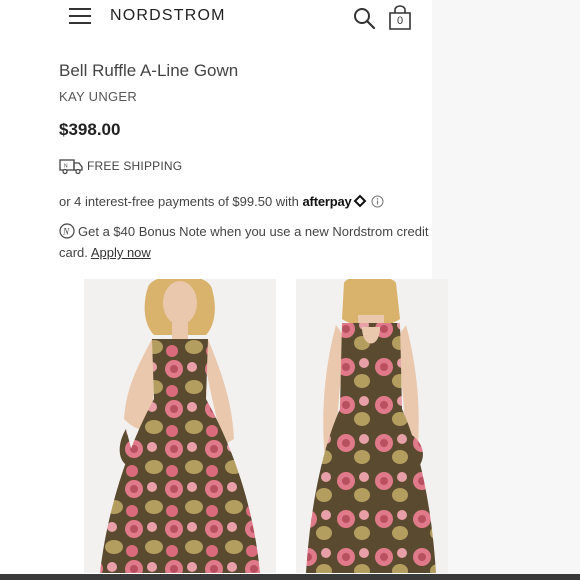  What do you see at coordinates (377, 201) in the screenshot?
I see `info-icon` at bounding box center [377, 201].